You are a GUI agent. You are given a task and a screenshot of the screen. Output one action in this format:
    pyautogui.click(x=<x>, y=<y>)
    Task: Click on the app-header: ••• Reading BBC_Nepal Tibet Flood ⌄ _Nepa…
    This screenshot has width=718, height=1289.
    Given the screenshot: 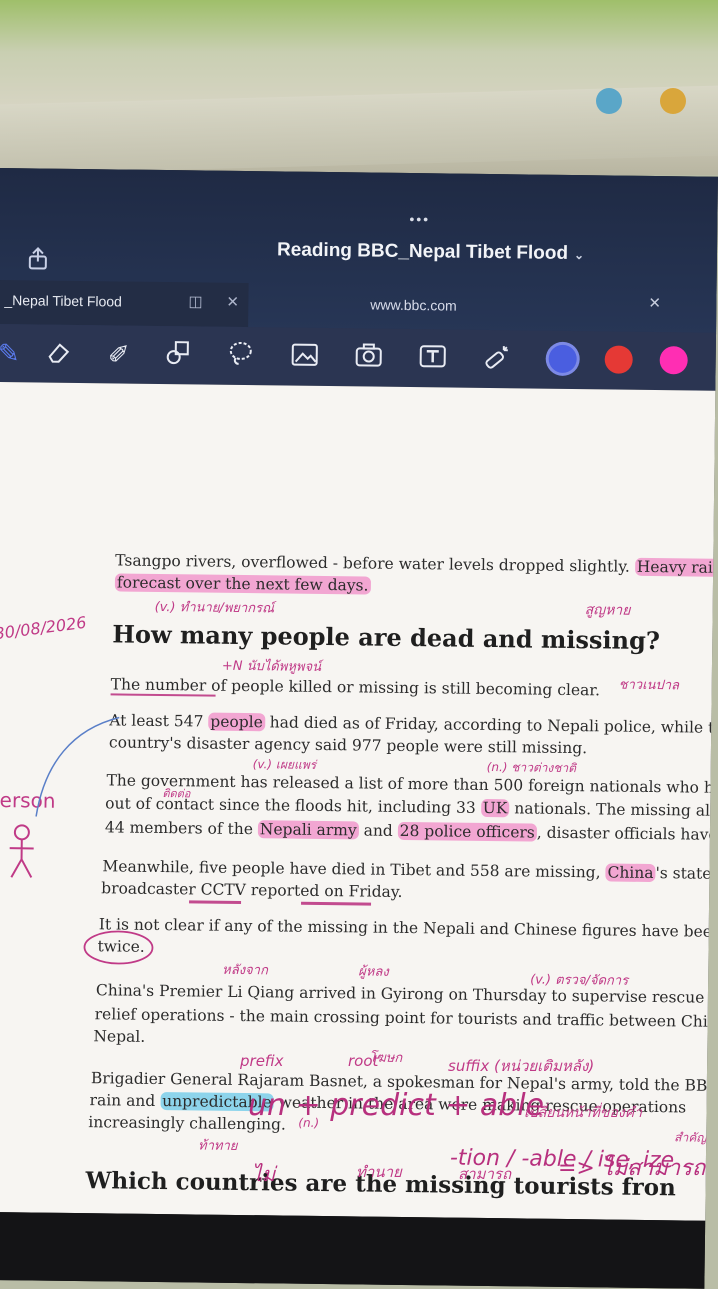 What is the action you would take?
    pyautogui.click(x=359, y=252)
    